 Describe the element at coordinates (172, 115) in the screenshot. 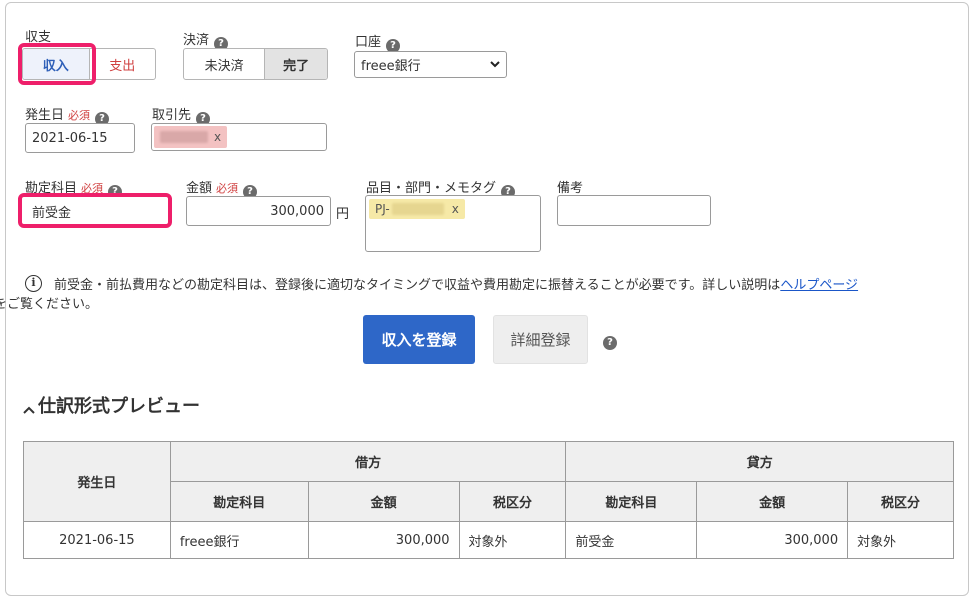

I see `partner-label: 取引先` at that location.